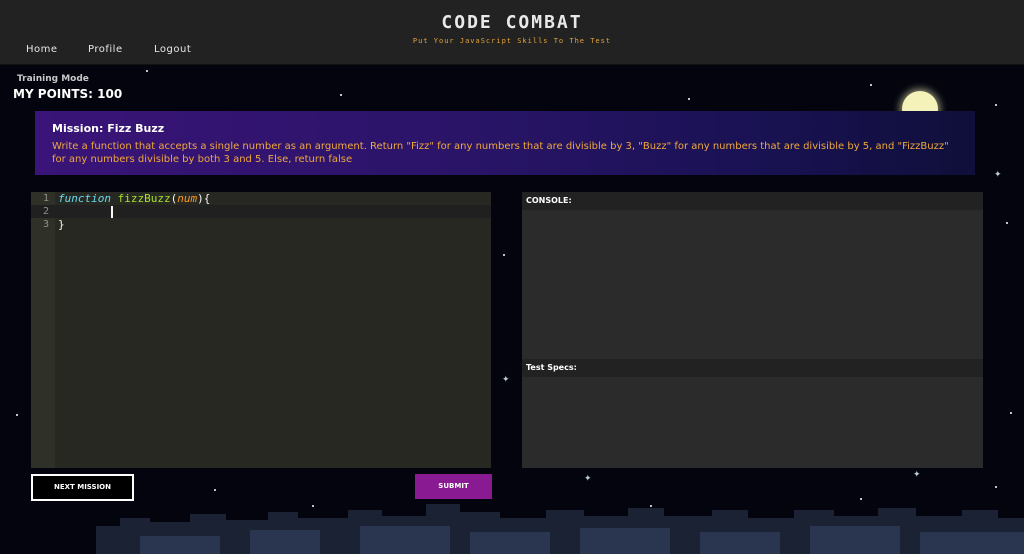 The width and height of the screenshot is (1024, 554). What do you see at coordinates (84, 198) in the screenshot?
I see `code-keyword: function` at bounding box center [84, 198].